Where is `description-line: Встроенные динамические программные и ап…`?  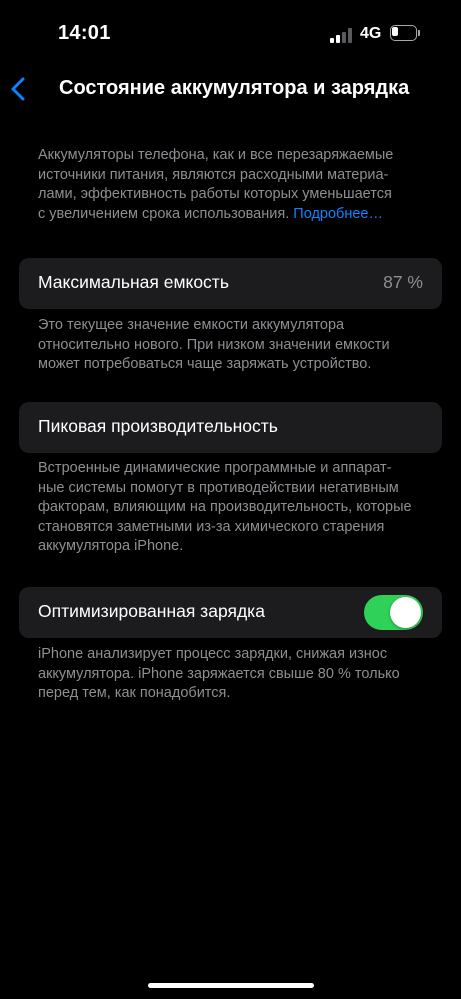
description-line: Встроенные динамические программные и ап… is located at coordinates (215, 468).